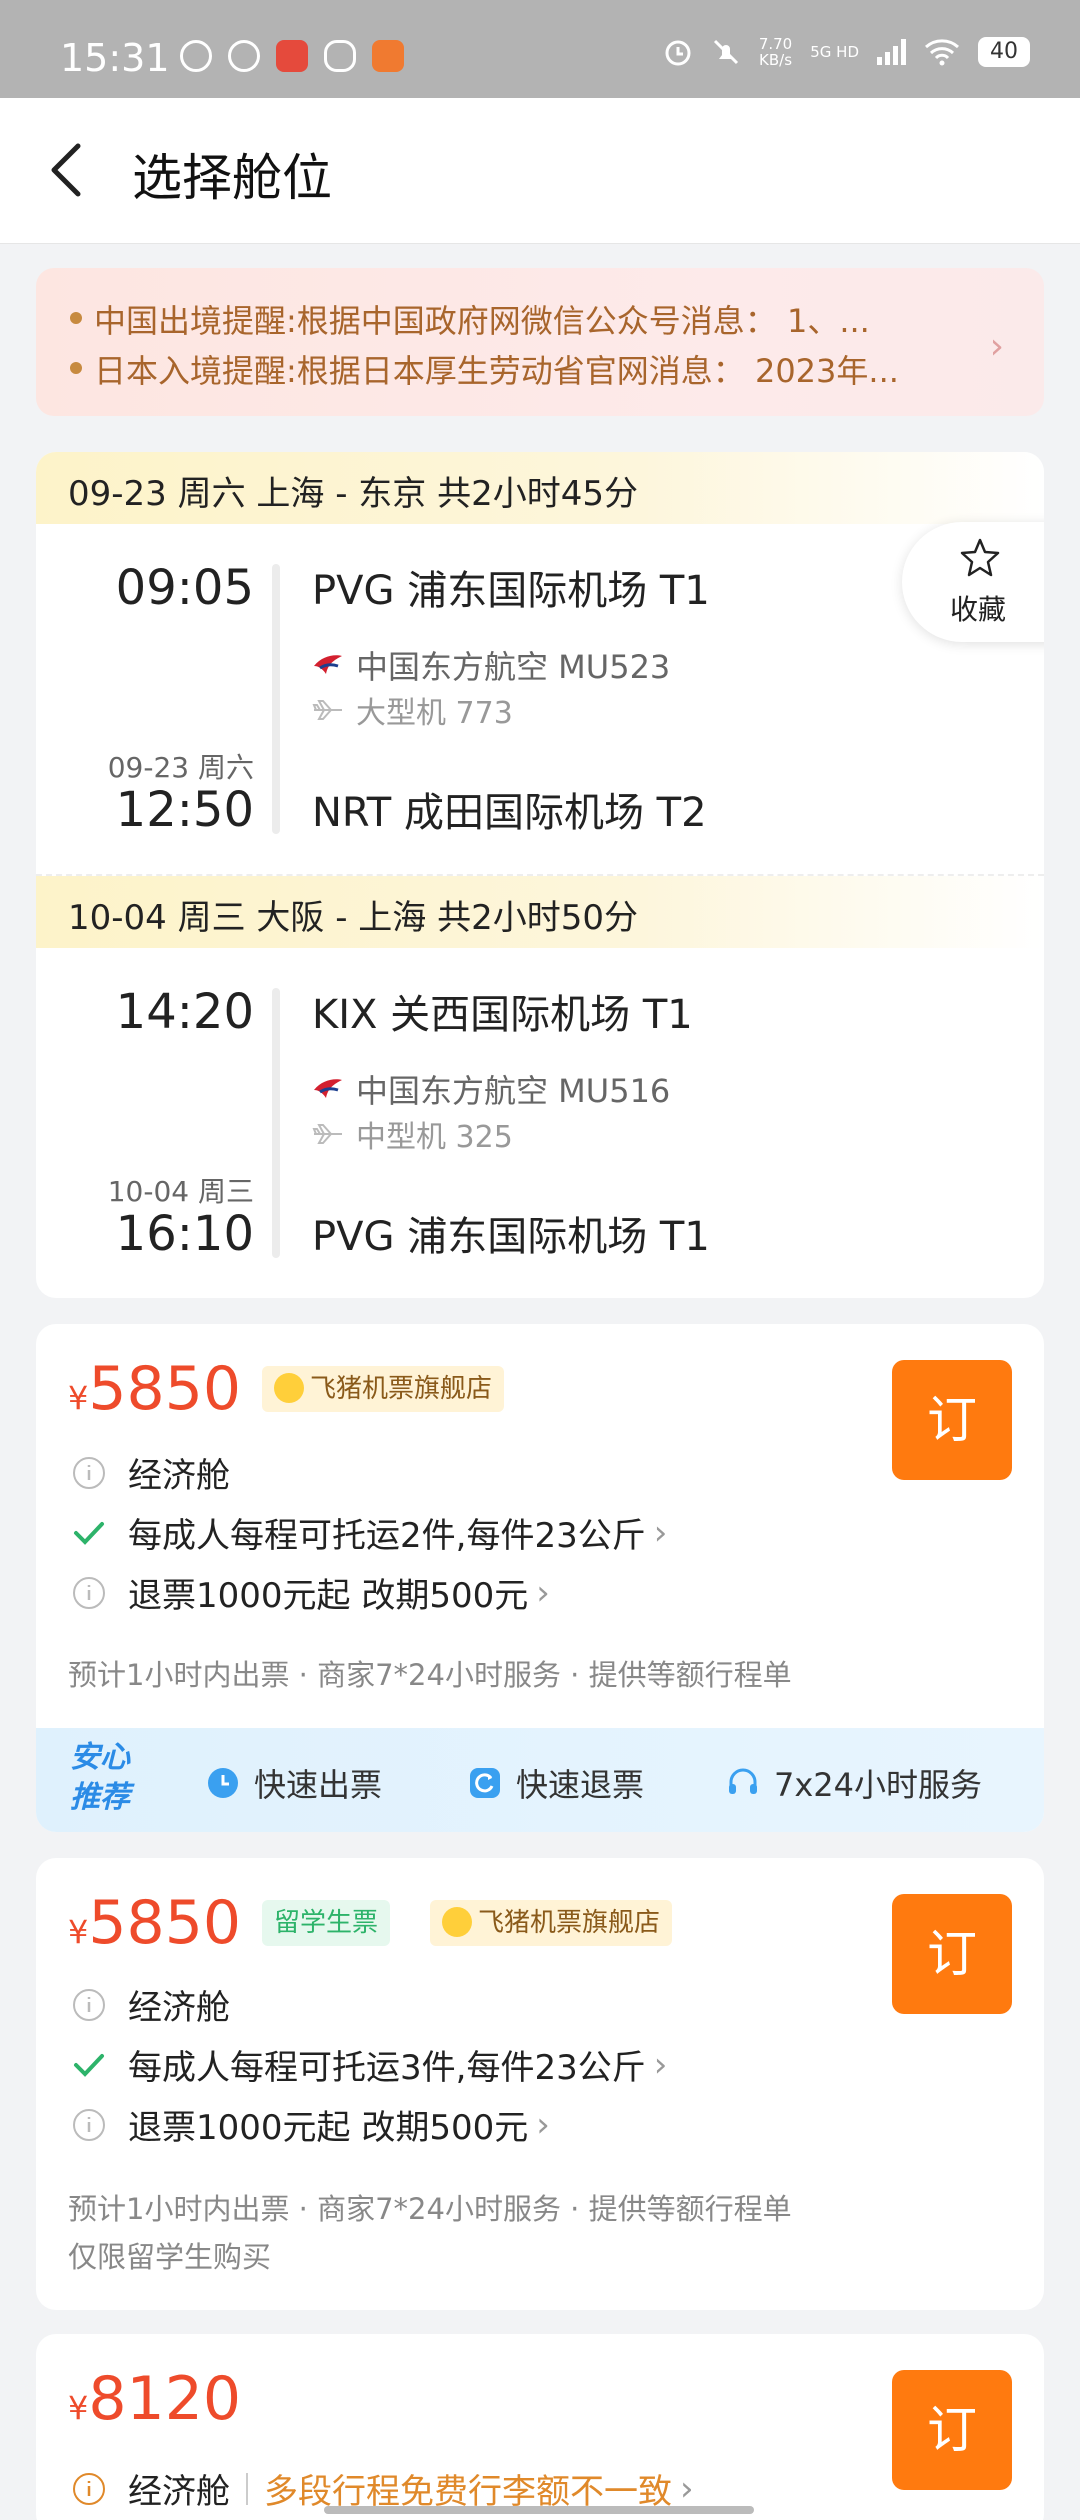  Describe the element at coordinates (540, 171) in the screenshot. I see `top-app-bar: 选择舱位` at that location.